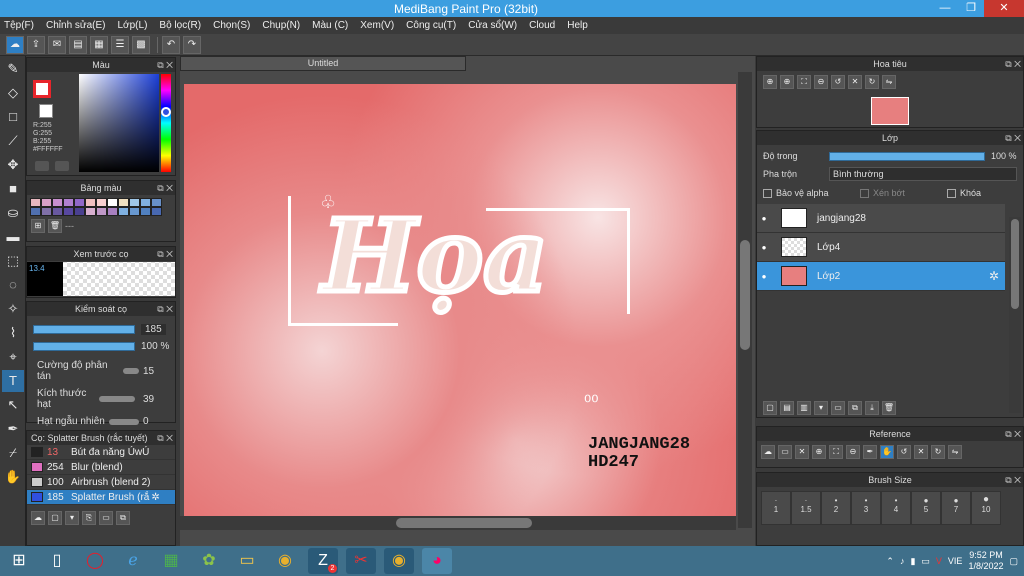 The width and height of the screenshot is (1024, 576). I want to click on comment-icon: ✉, so click(57, 44).